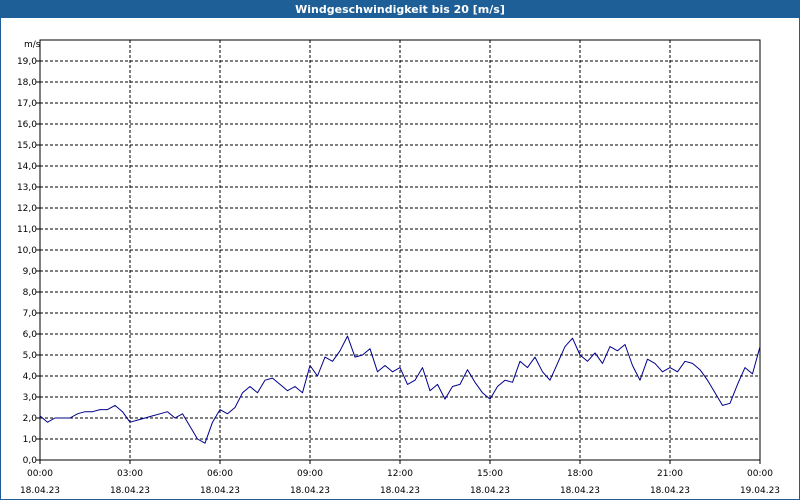 Image resolution: width=800 pixels, height=500 pixels. Describe the element at coordinates (27, 167) in the screenshot. I see `y-tick-label: 14,0` at that location.